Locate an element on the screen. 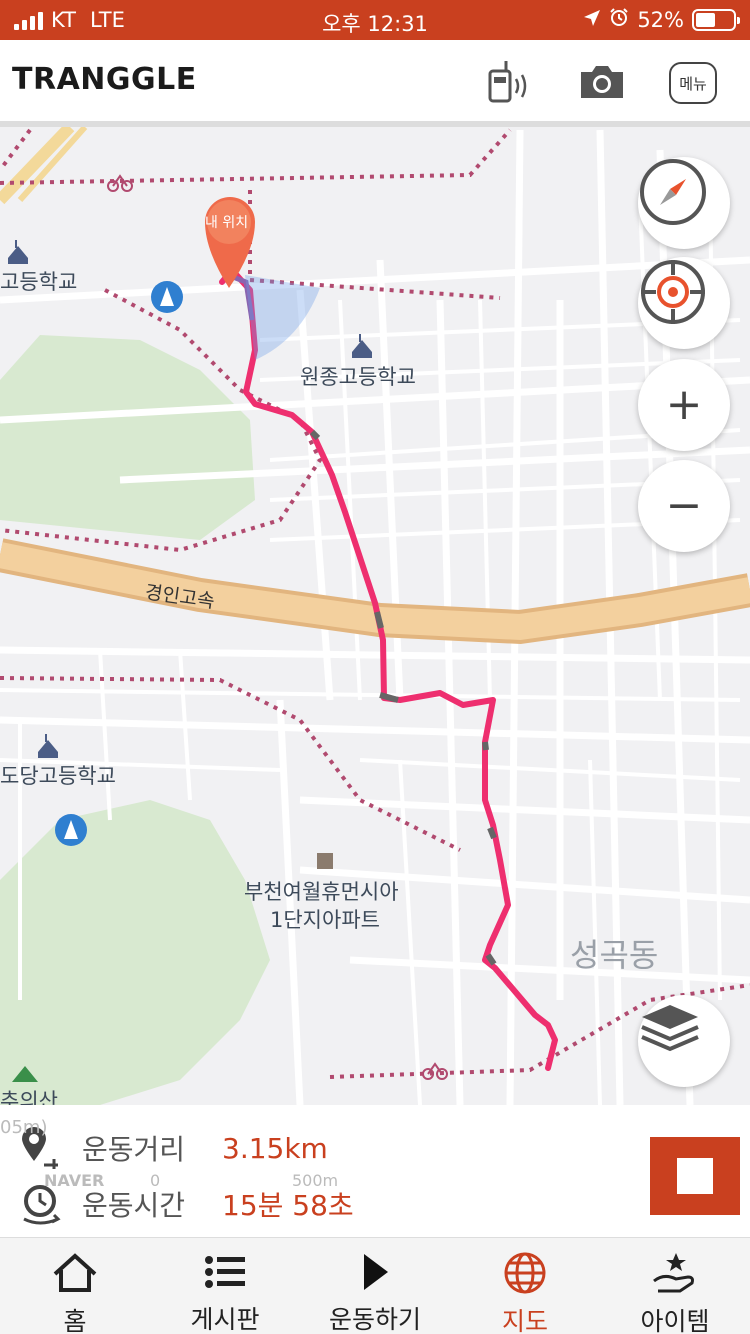  map-label-school: 도당고등학교 is located at coordinates (58, 776).